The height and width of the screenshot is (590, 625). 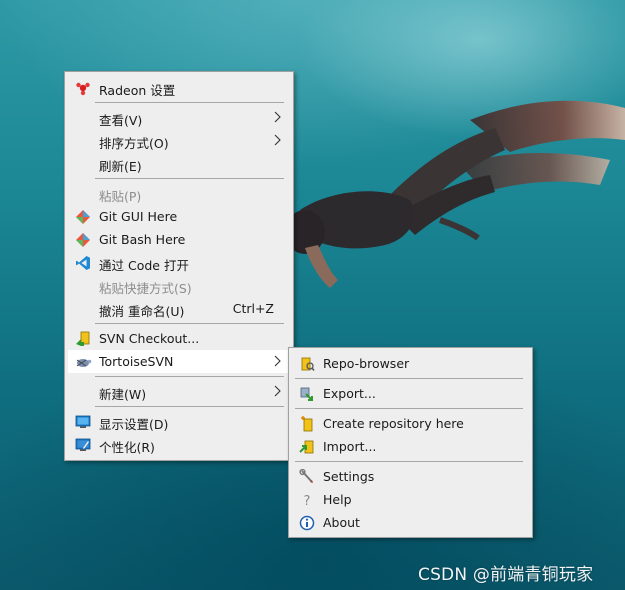 I want to click on menu-item-label: 显示设置(D), so click(x=134, y=424).